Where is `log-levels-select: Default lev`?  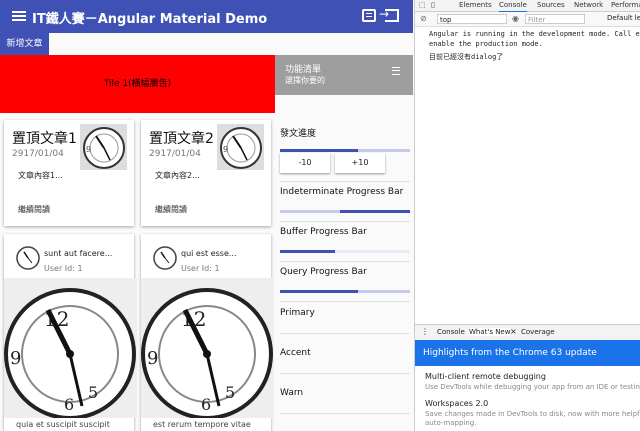
log-levels-select: Default lev is located at coordinates (623, 18).